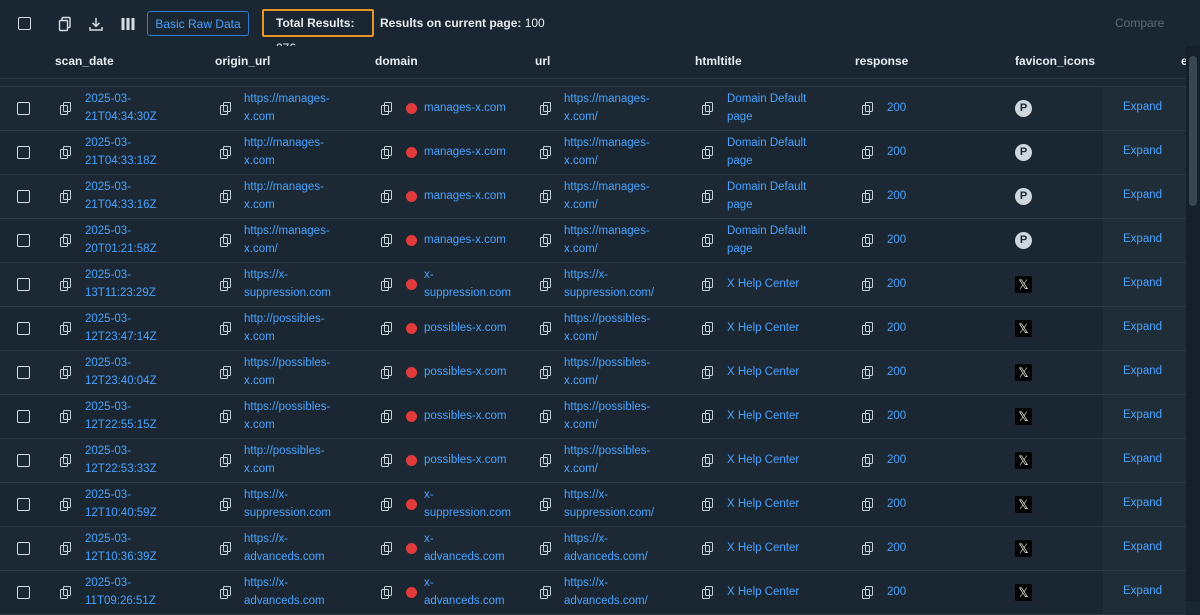 This screenshot has width=1200, height=615. I want to click on cell-scan-date: 2025-03- 12T23:47:14Z, so click(121, 328).